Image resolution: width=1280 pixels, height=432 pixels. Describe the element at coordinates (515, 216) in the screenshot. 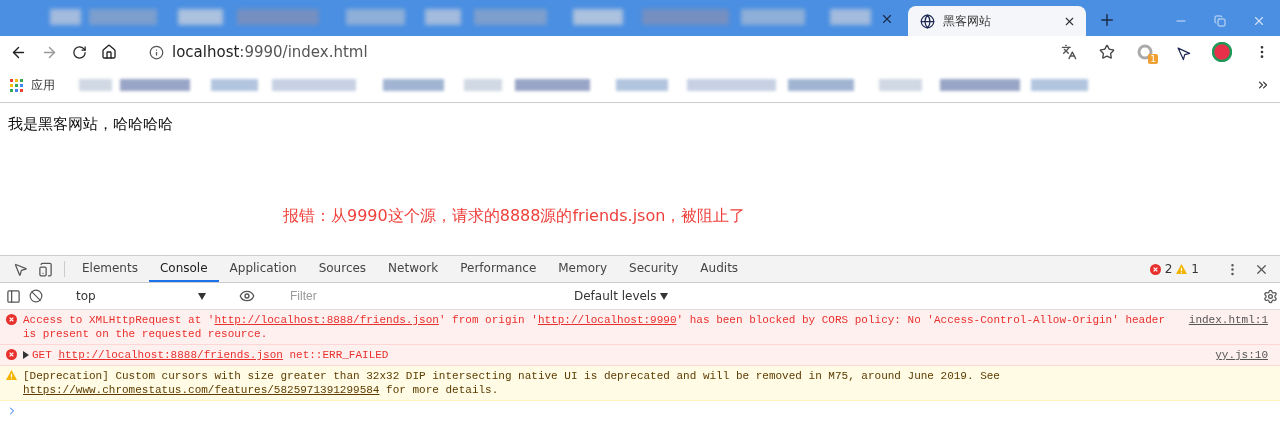

I see `annotation-text: 报错：从9990这个源，请求的8888源的friends.json，被阻止了` at that location.